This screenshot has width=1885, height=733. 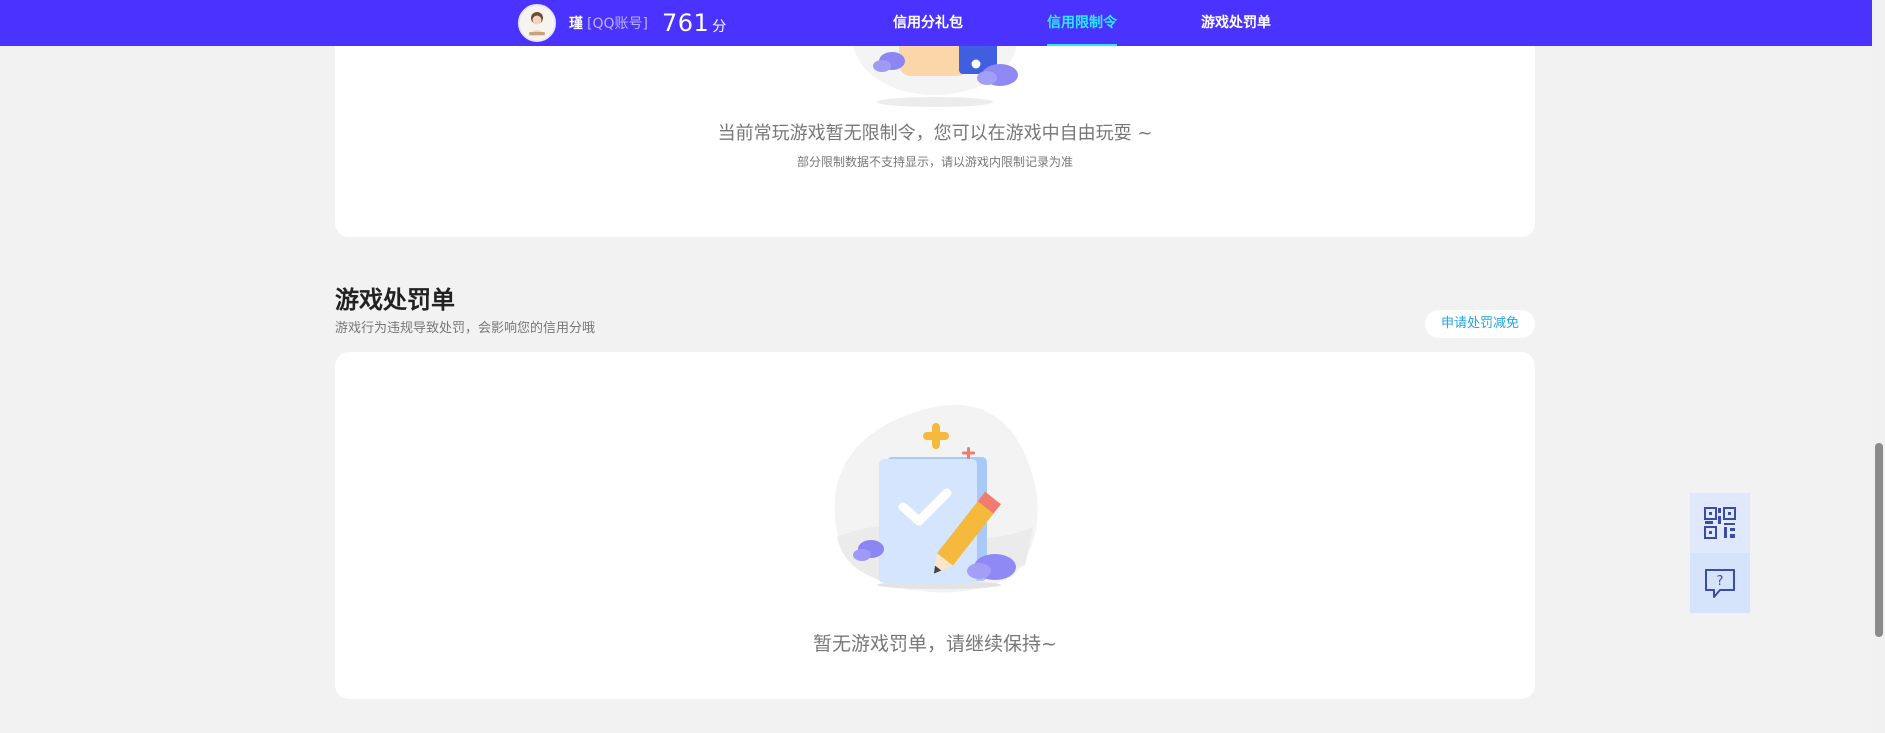 What do you see at coordinates (576, 24) in the screenshot?
I see `user-name: 瑾` at bounding box center [576, 24].